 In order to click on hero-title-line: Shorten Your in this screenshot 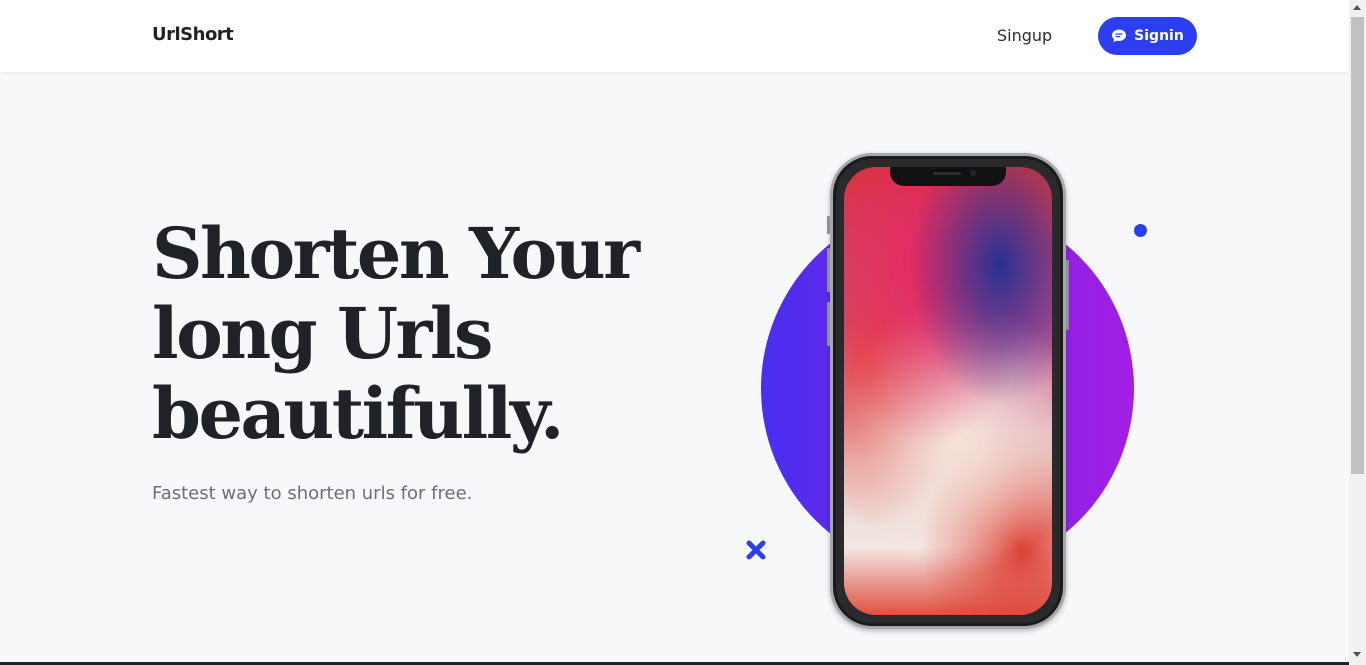, I will do `click(396, 253)`.